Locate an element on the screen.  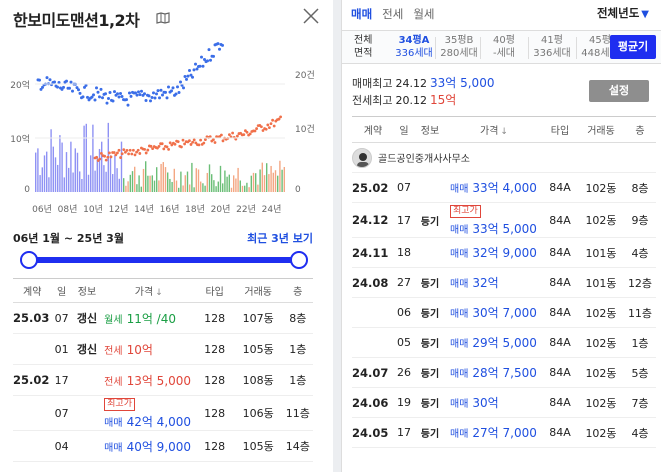
tab-2: 월세 is located at coordinates (423, 14).